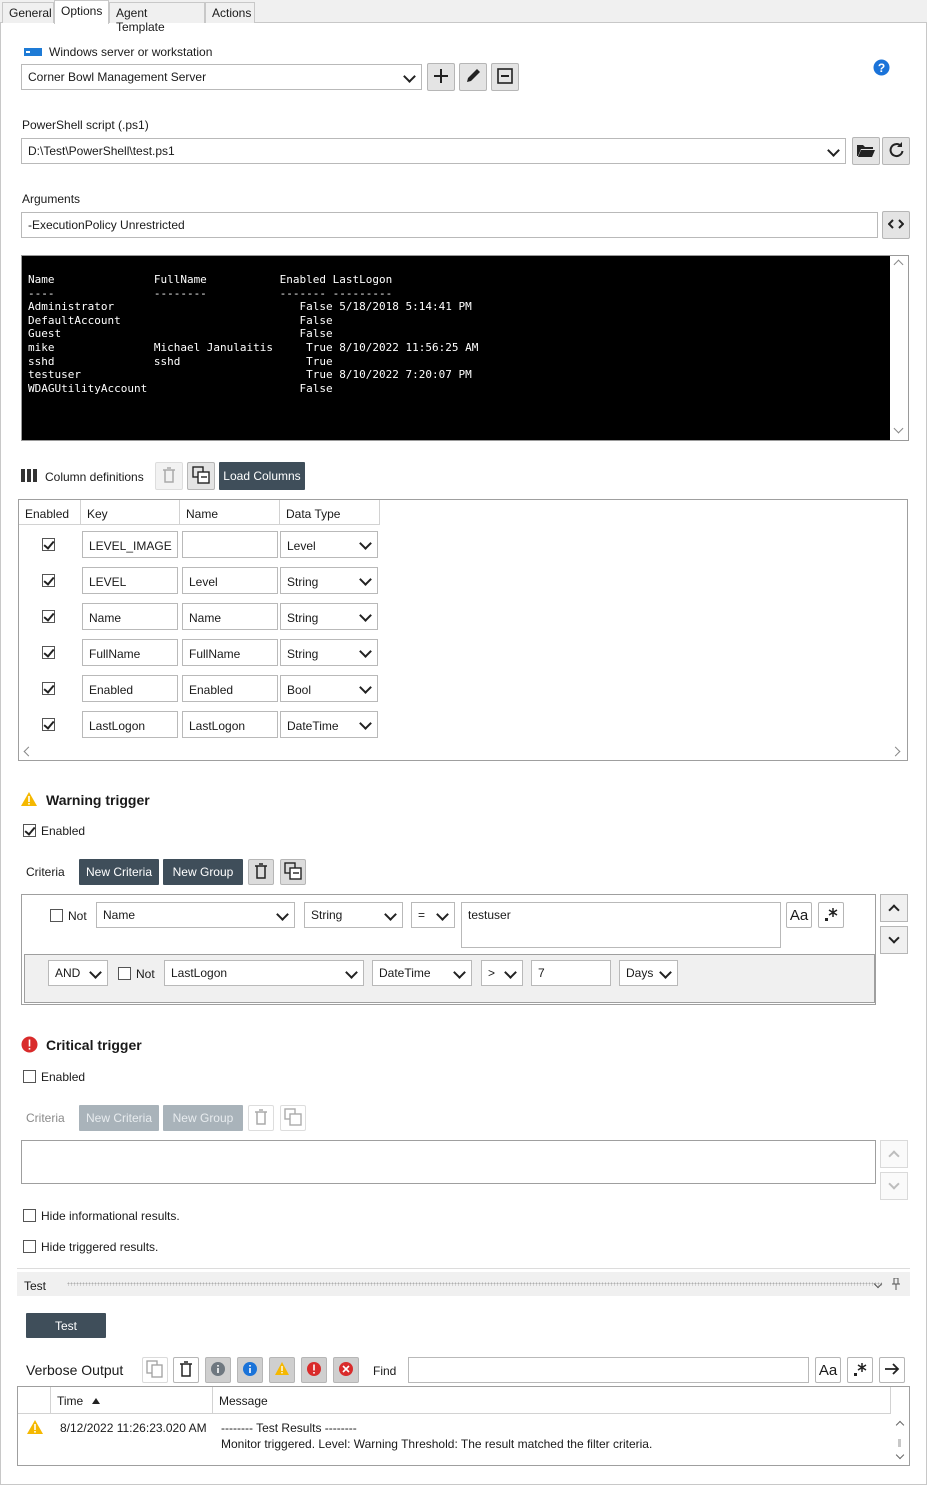  What do you see at coordinates (899, 348) in the screenshot?
I see `console-scrollbar` at bounding box center [899, 348].